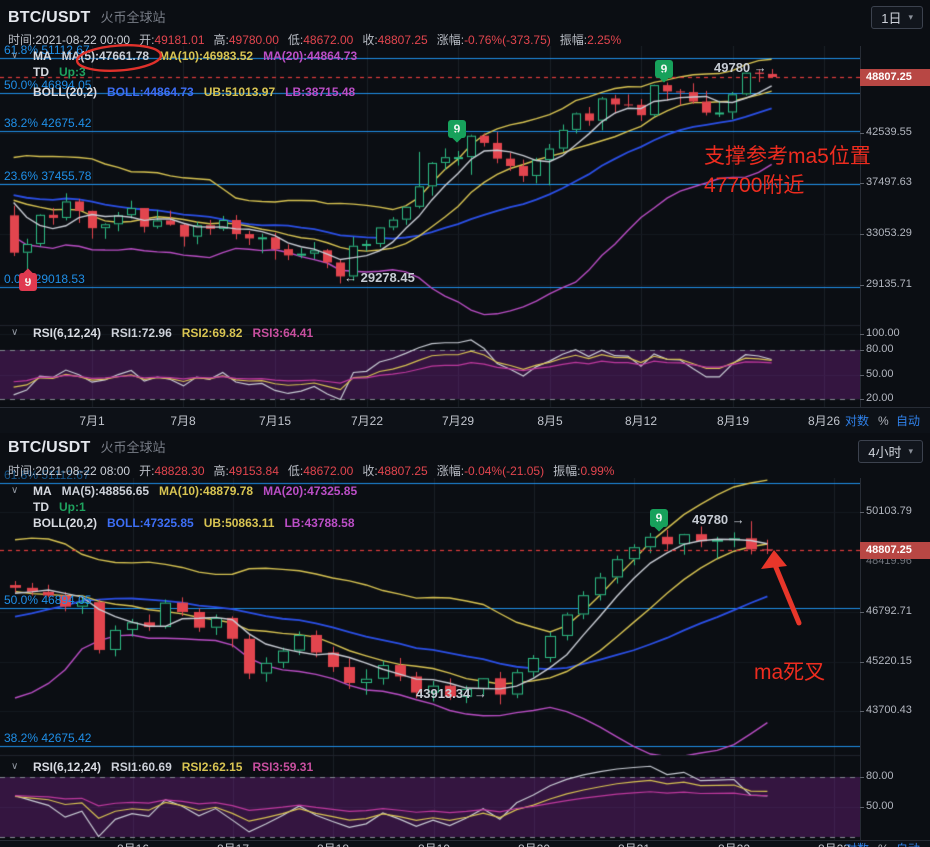 The image size is (930, 847). I want to click on info-value: 2021-08-22 08:00, so click(83, 471).